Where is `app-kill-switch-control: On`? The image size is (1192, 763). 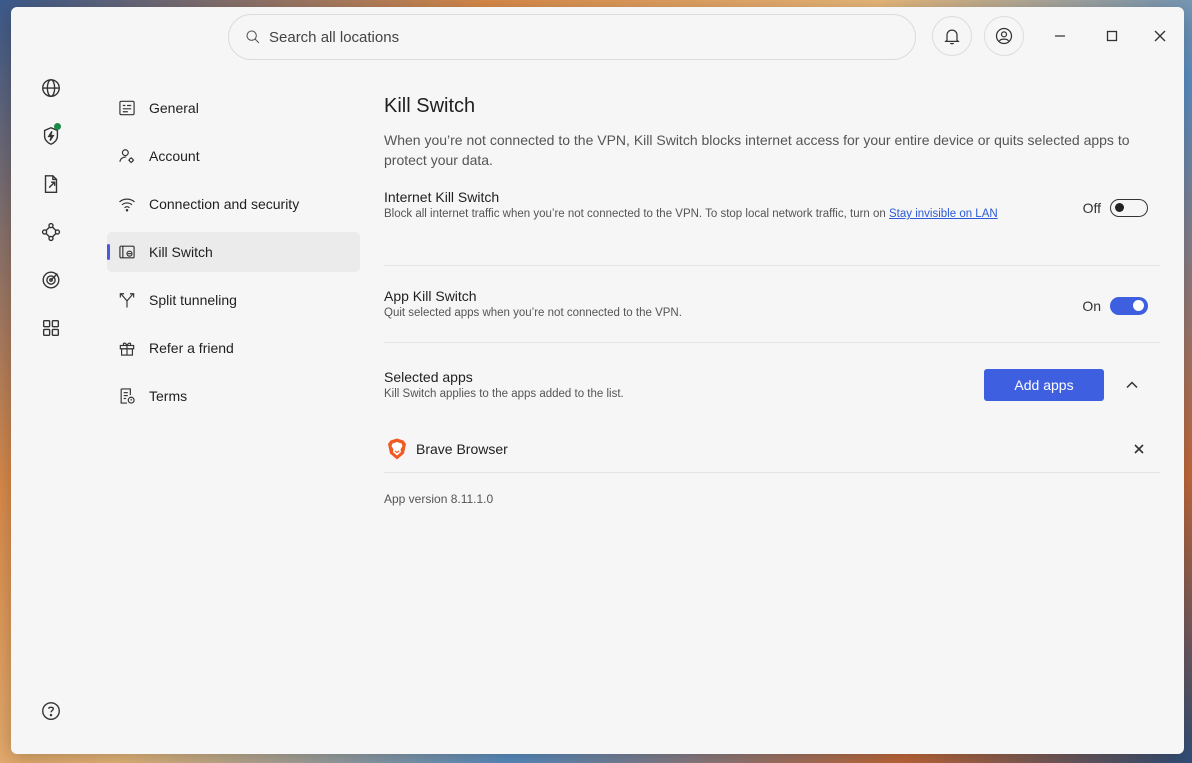 app-kill-switch-control: On is located at coordinates (1115, 306).